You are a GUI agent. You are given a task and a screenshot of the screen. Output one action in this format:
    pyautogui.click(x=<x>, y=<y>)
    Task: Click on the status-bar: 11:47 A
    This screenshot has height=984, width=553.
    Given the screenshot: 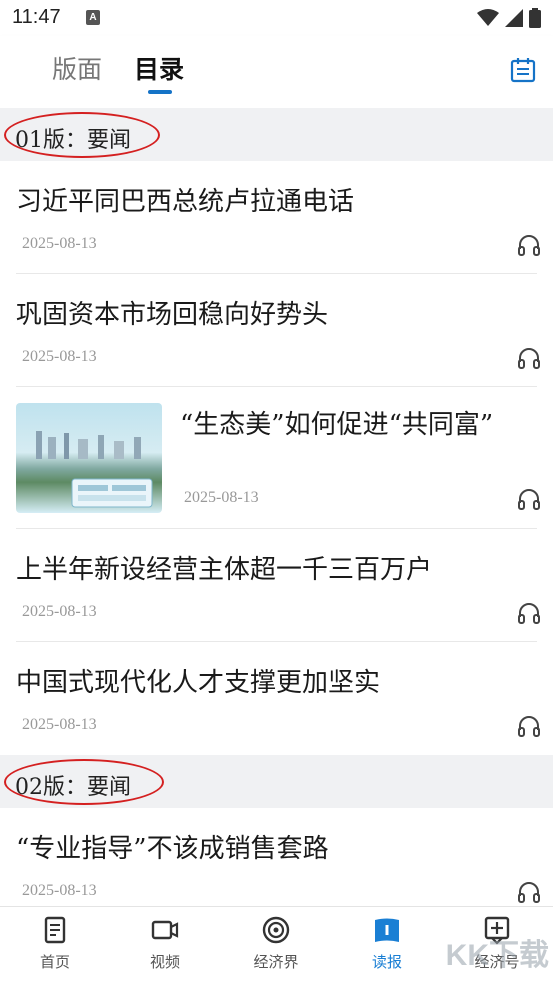 What is the action you would take?
    pyautogui.click(x=276, y=18)
    